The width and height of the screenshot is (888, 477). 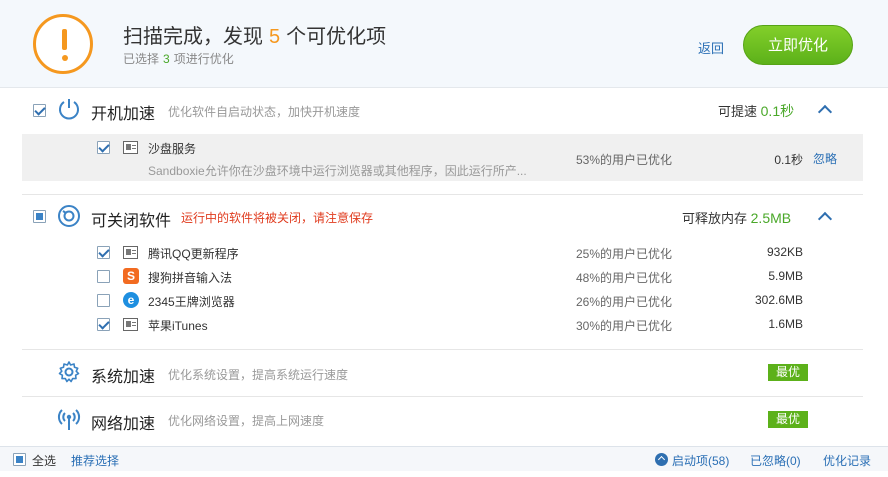 I want to click on gear-icon, so click(x=69, y=372).